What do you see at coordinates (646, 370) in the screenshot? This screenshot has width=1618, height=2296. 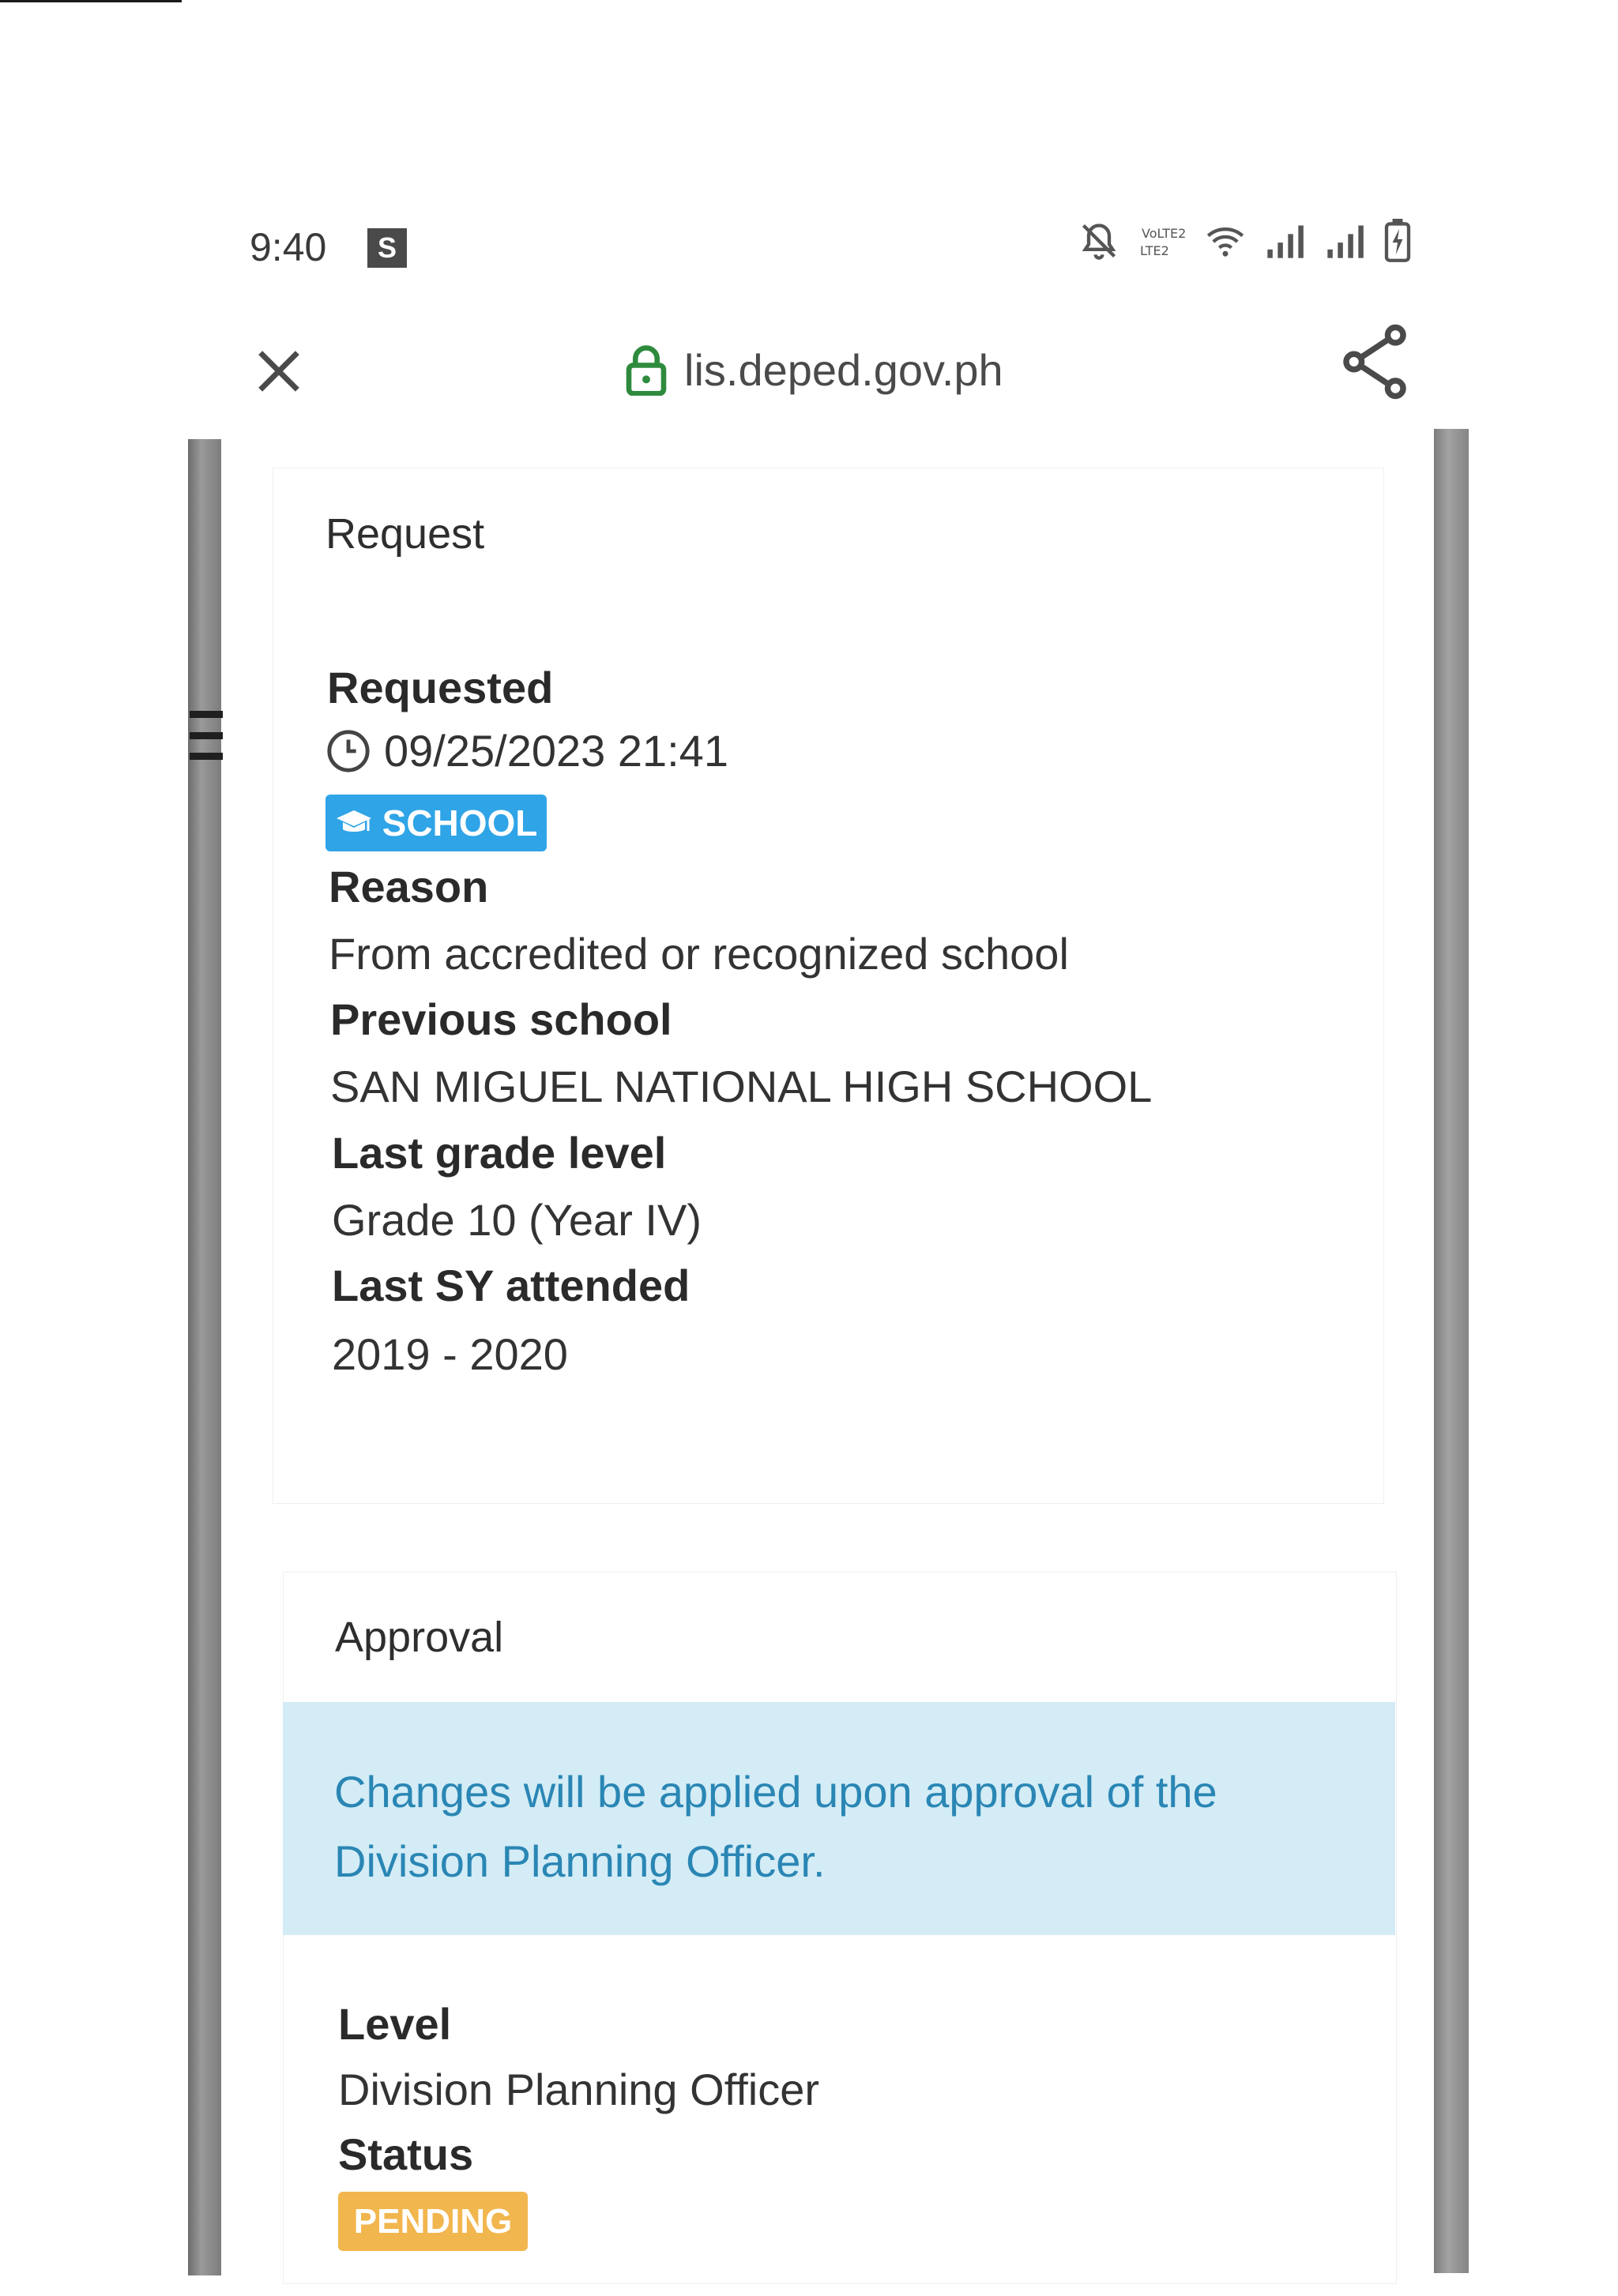 I see `lock-icon` at bounding box center [646, 370].